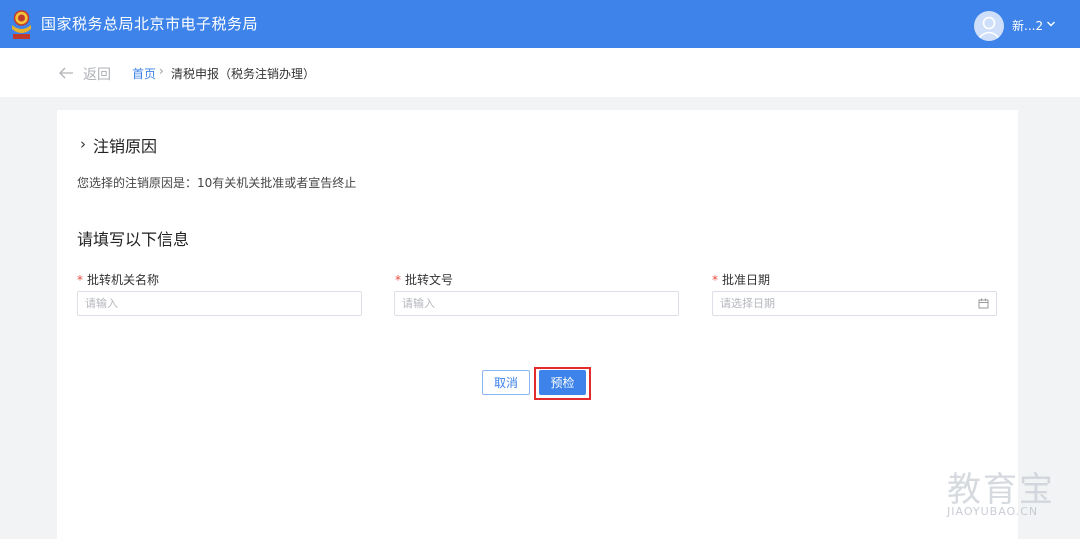 Image resolution: width=1080 pixels, height=539 pixels. I want to click on user-avatar-icon, so click(989, 26).